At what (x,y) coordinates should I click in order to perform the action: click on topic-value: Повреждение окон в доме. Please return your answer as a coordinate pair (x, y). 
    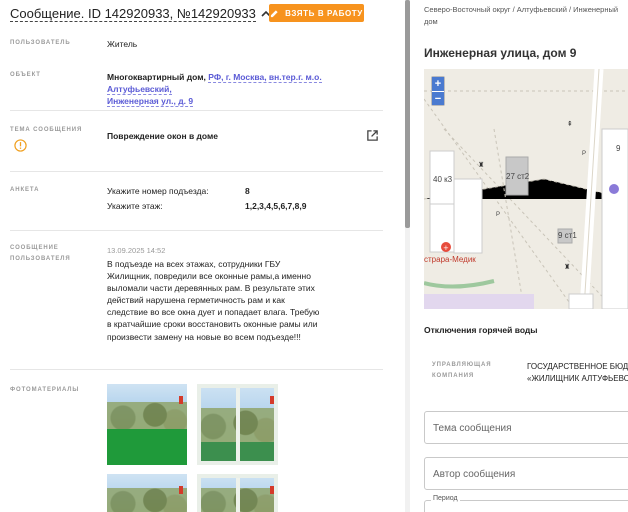
    Looking at the image, I should click on (163, 136).